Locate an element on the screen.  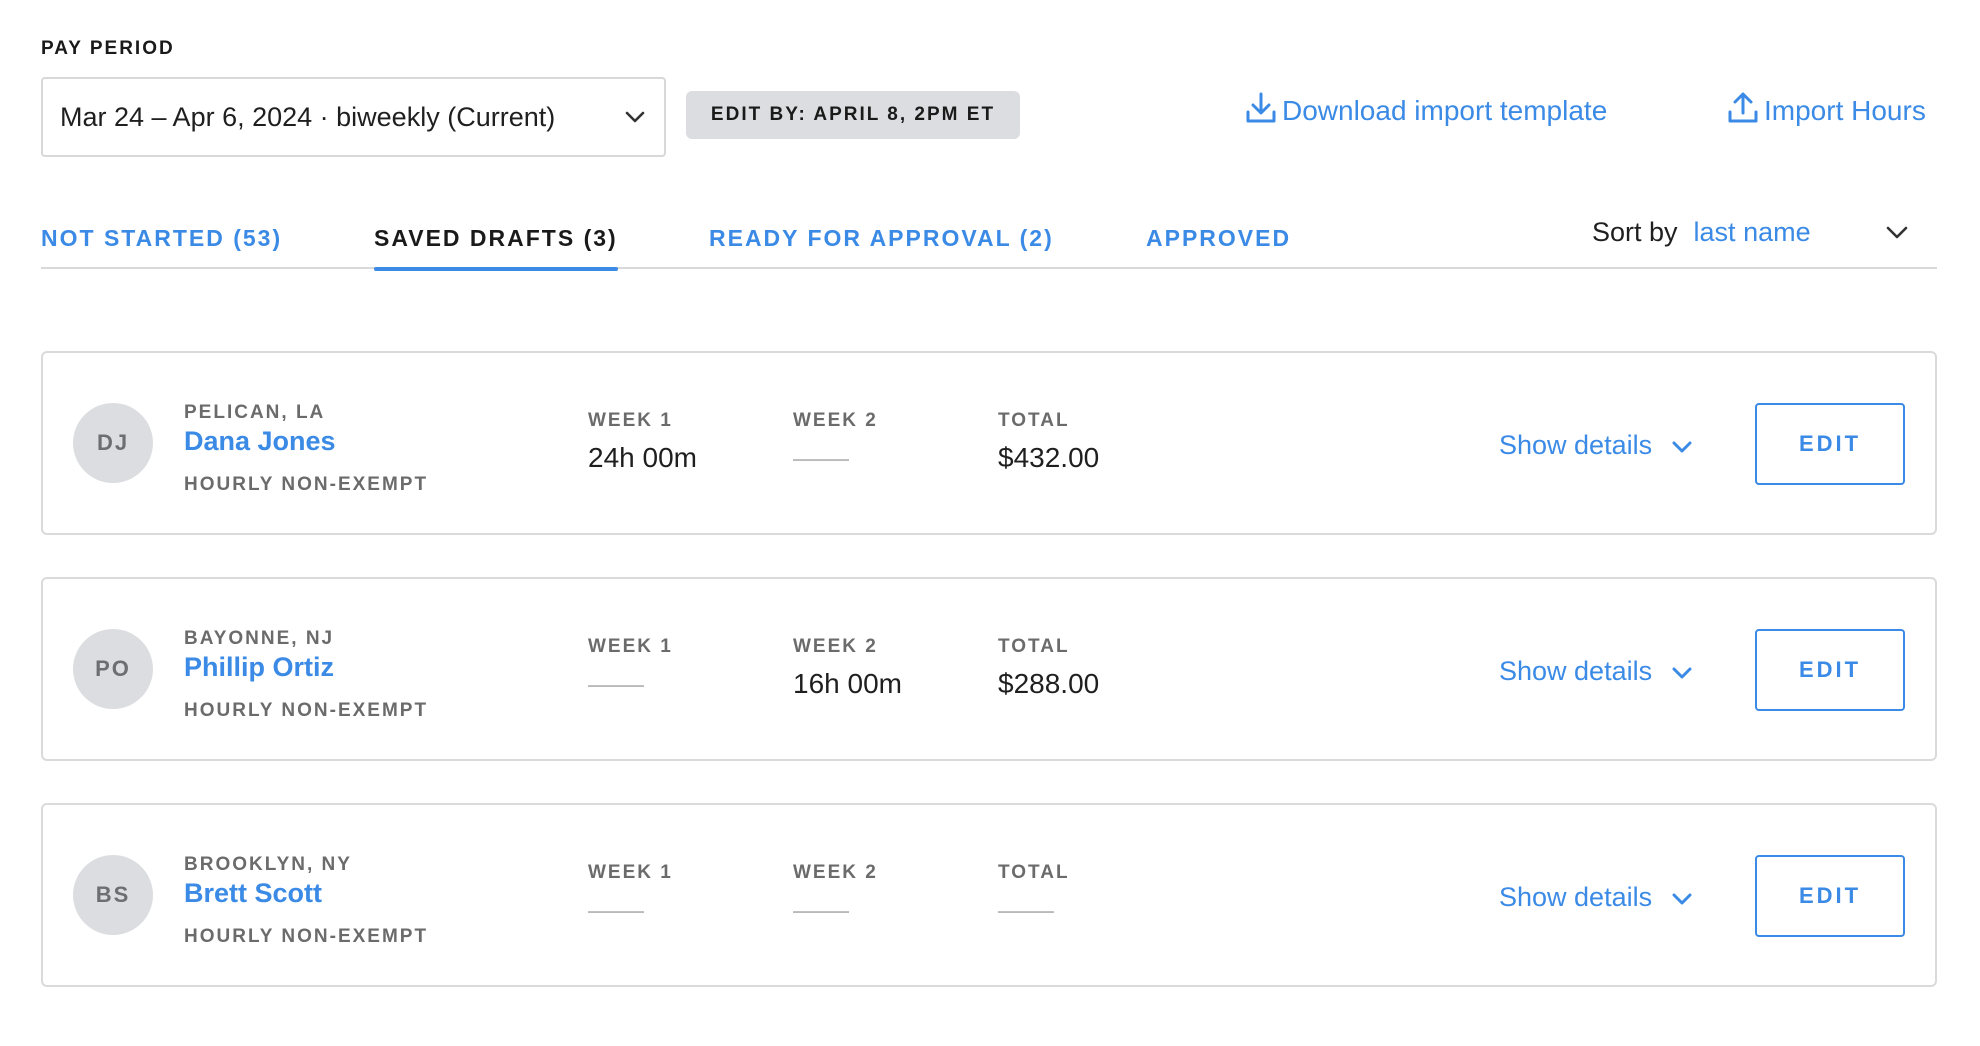
tab-saved-drafts: SAVED DRAFTS (3) is located at coordinates (496, 248).